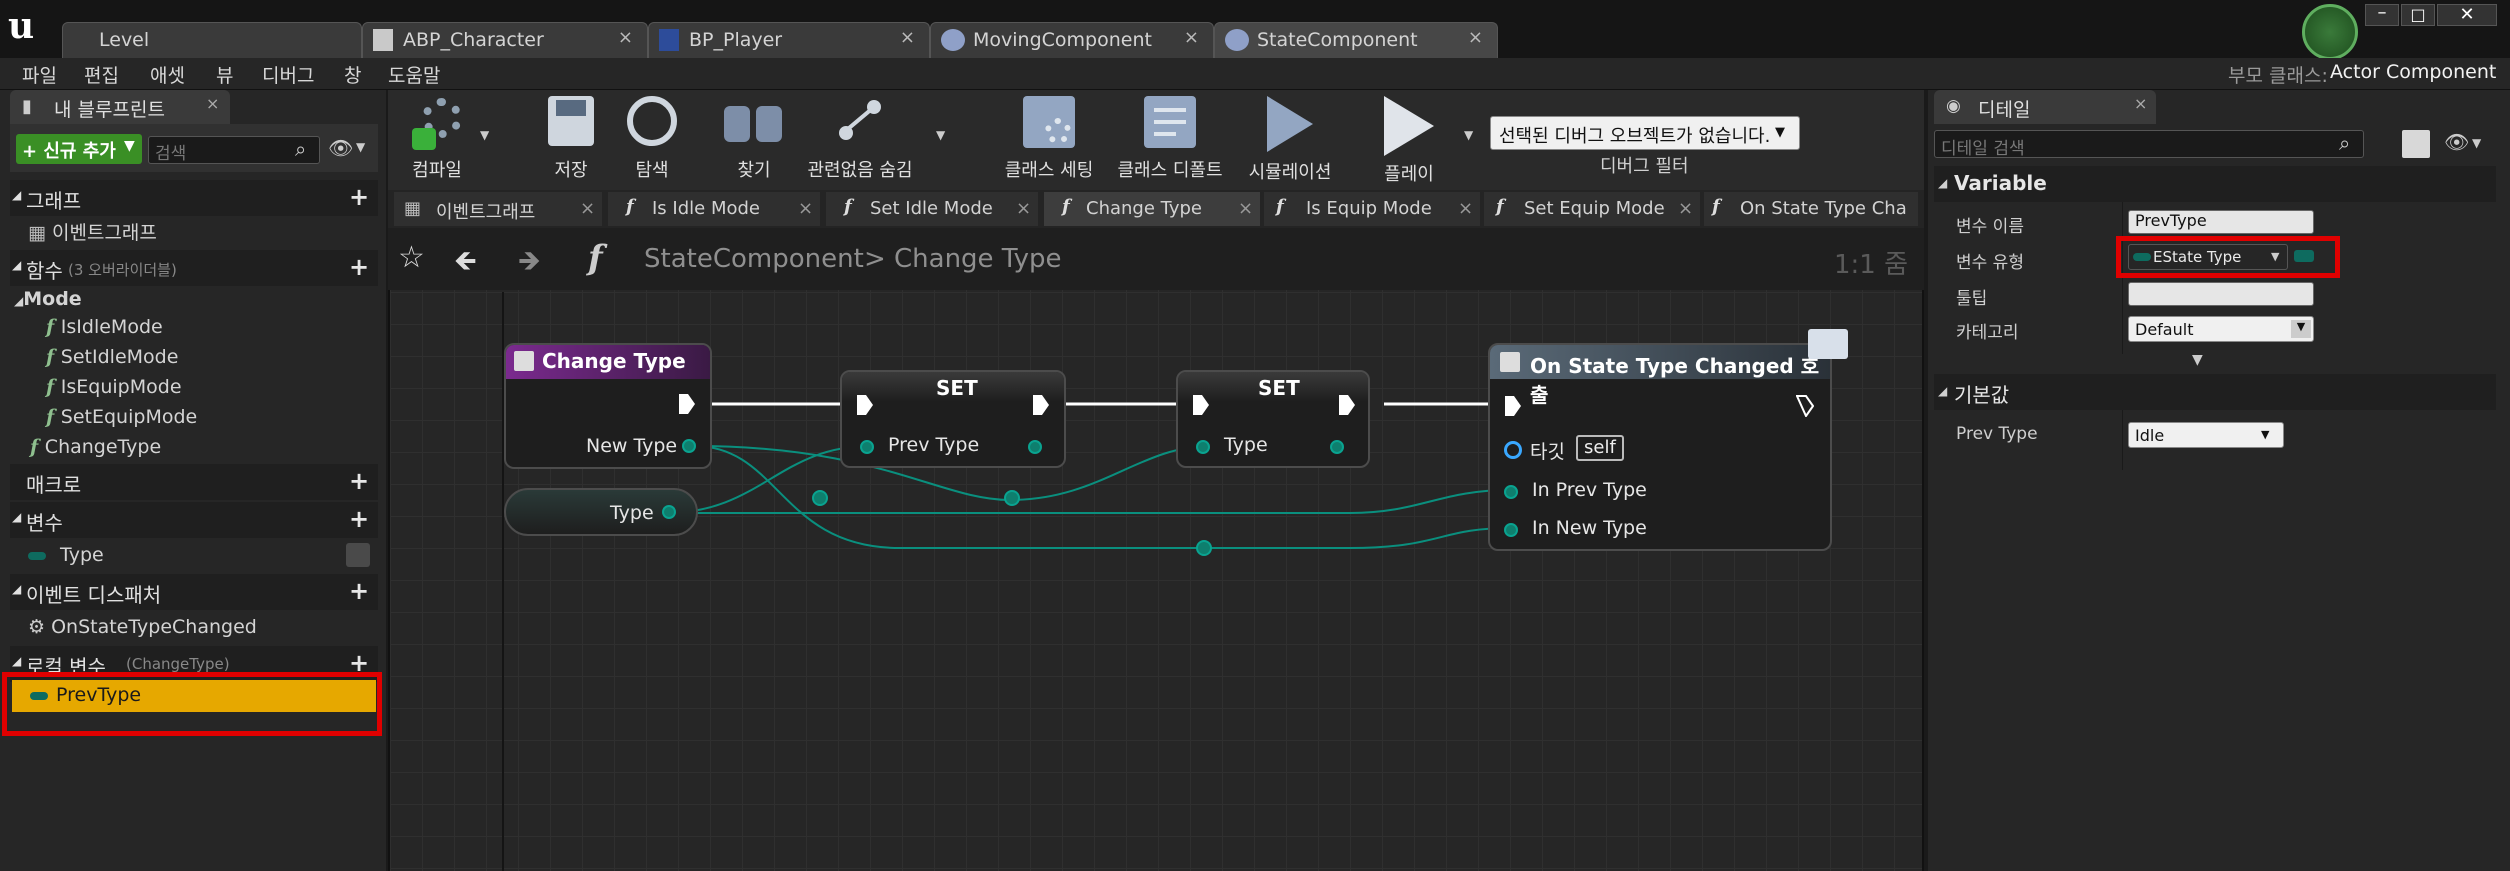 This screenshot has width=2510, height=871. I want to click on details-search-input: 디테일 검색 ⌕, so click(2149, 144).